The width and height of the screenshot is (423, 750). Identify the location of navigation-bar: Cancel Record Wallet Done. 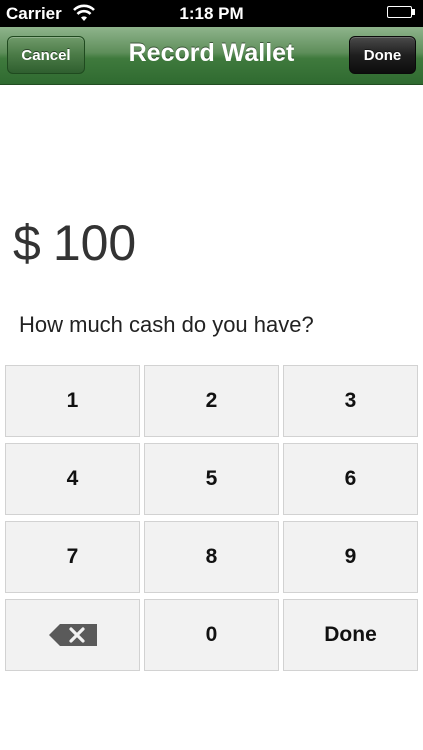
(211, 56).